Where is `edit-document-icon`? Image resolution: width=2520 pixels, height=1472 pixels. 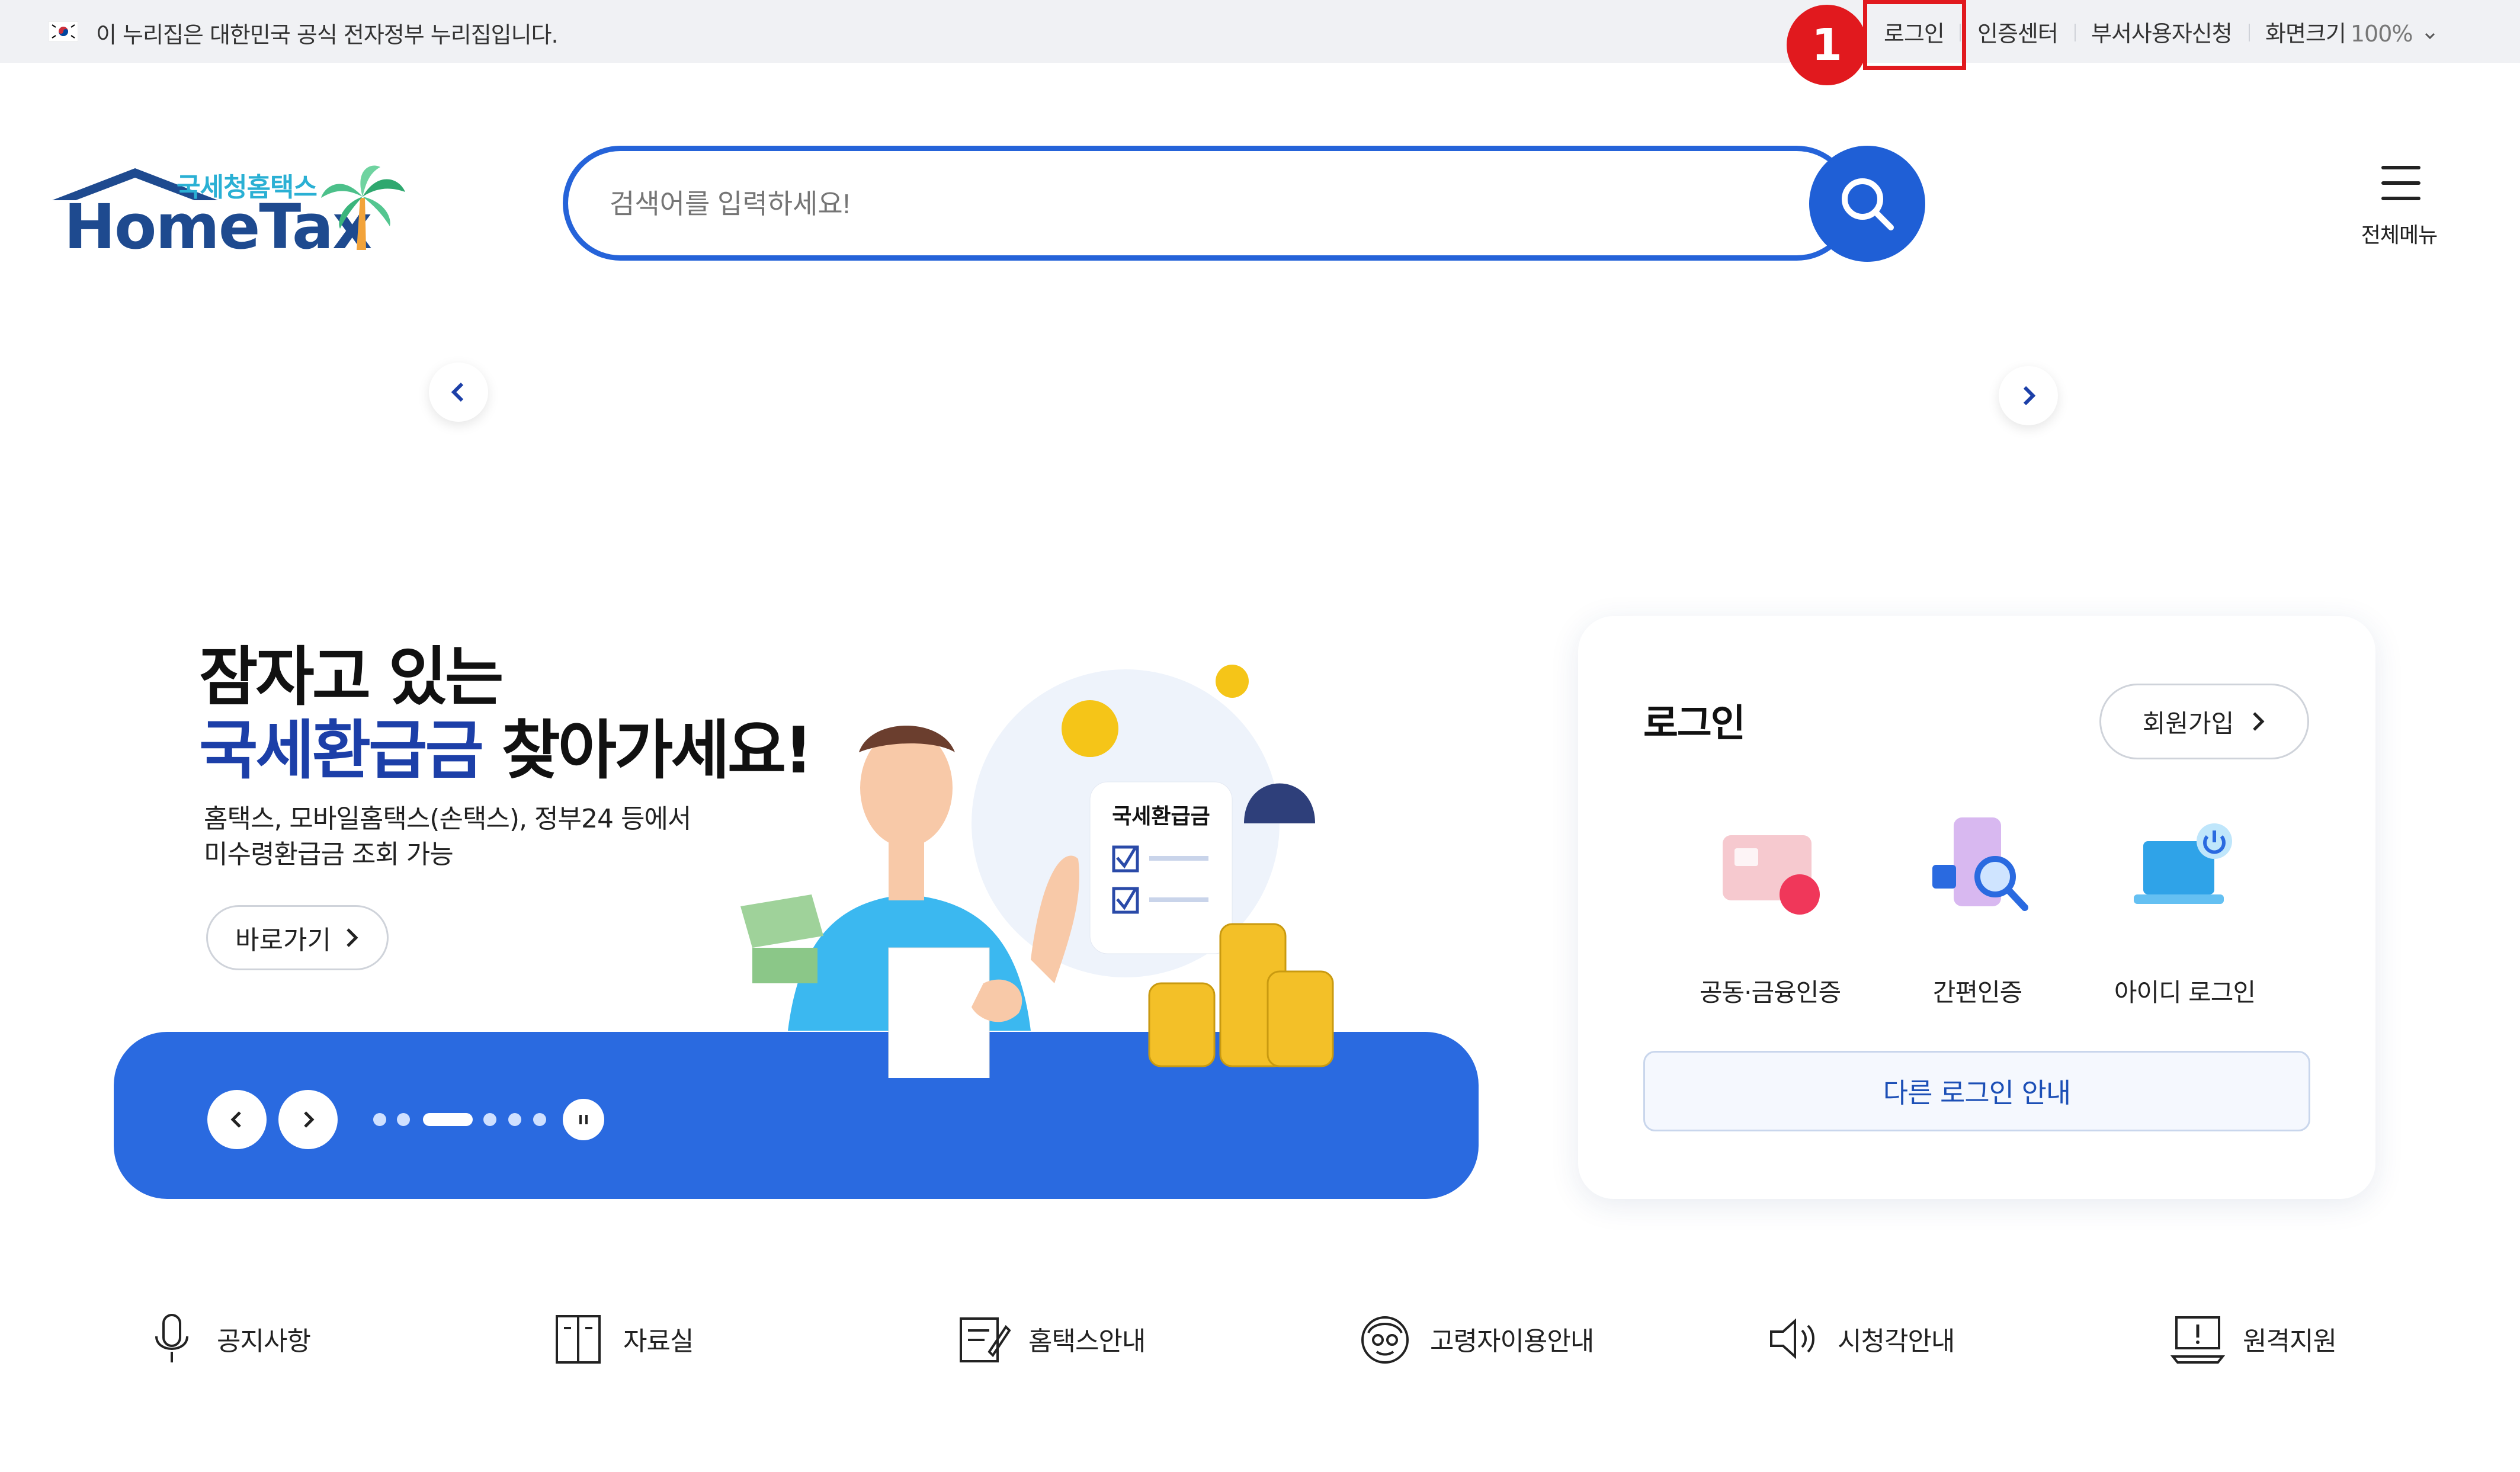
edit-document-icon is located at coordinates (985, 1339).